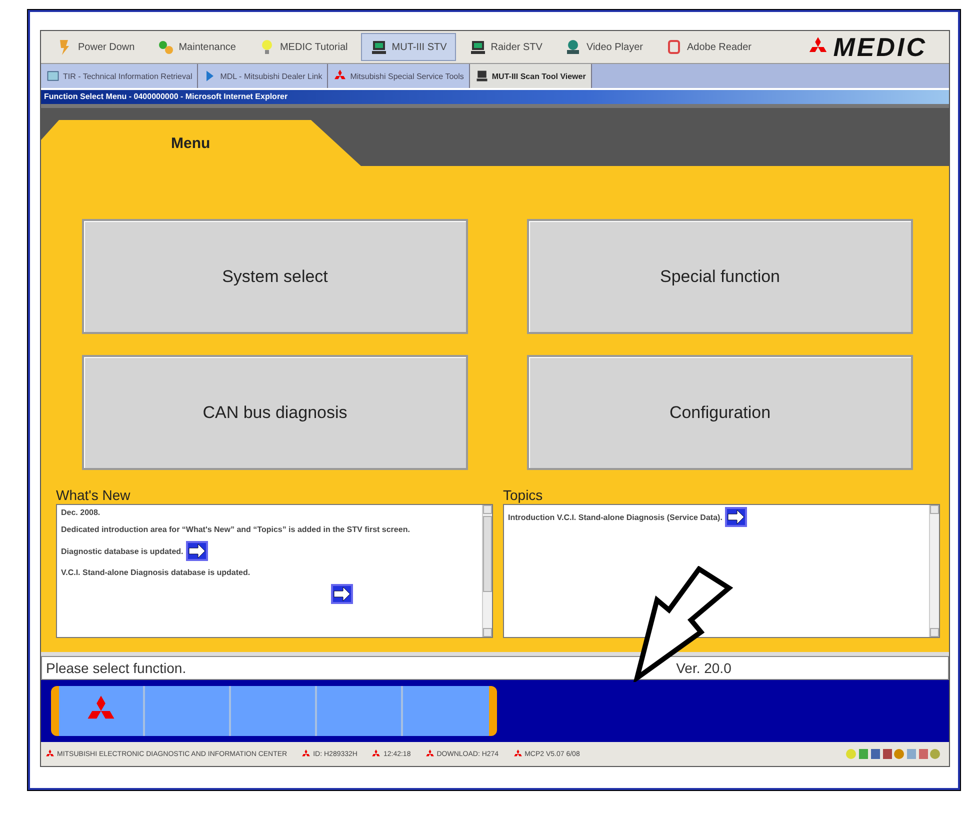 The width and height of the screenshot is (979, 823). Describe the element at coordinates (275, 276) in the screenshot. I see `menu-button: System select` at that location.